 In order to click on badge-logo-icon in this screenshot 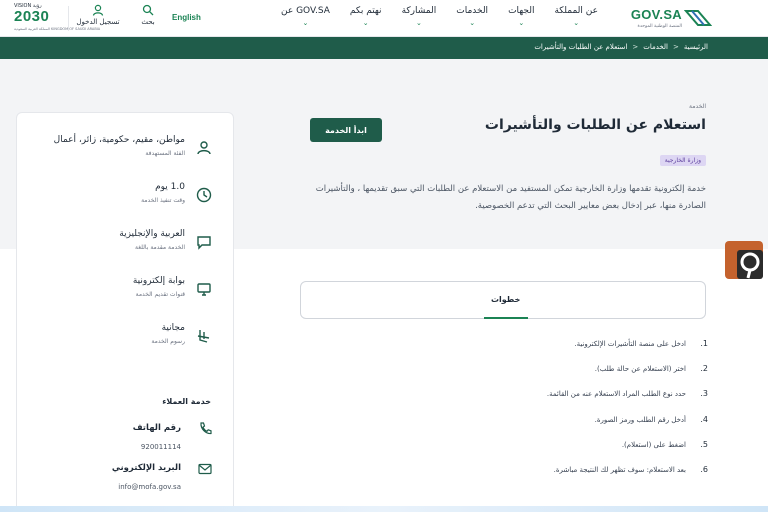, I will do `click(744, 260)`.